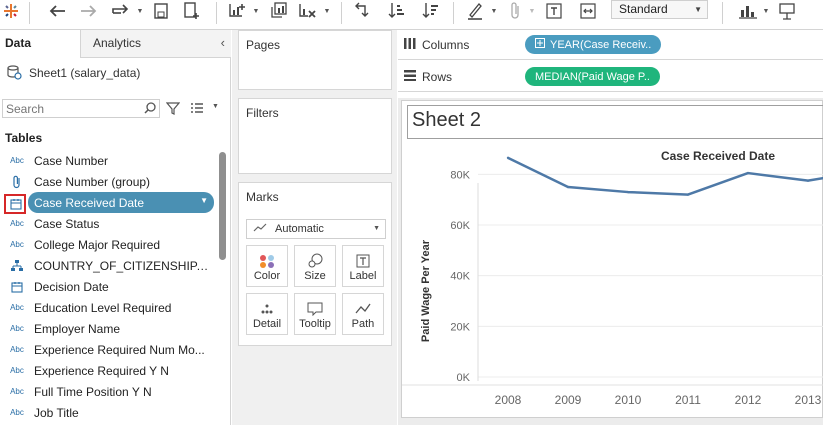 The height and width of the screenshot is (425, 823). What do you see at coordinates (431, 11) in the screenshot?
I see `sort-descending-icon` at bounding box center [431, 11].